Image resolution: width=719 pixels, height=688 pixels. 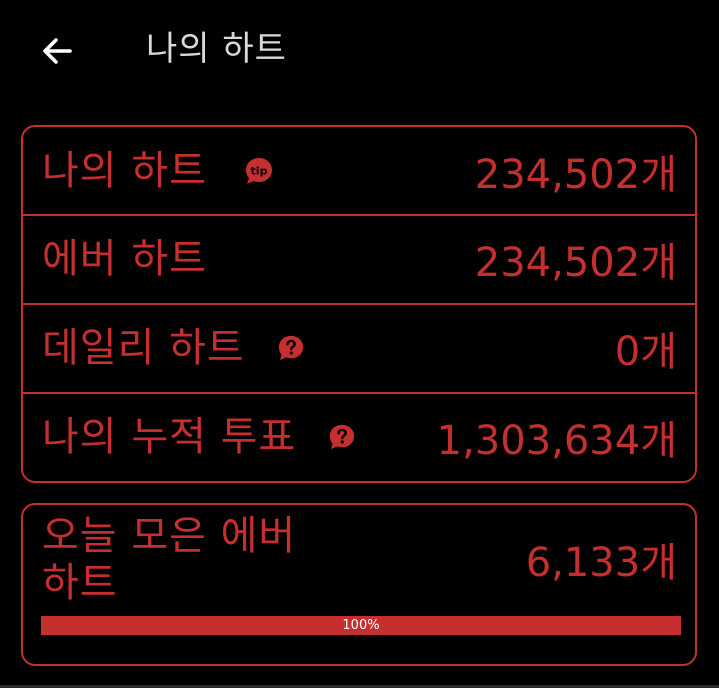 I want to click on stat-row-daily-hearts: 데일리 하트 0개, so click(x=359, y=347).